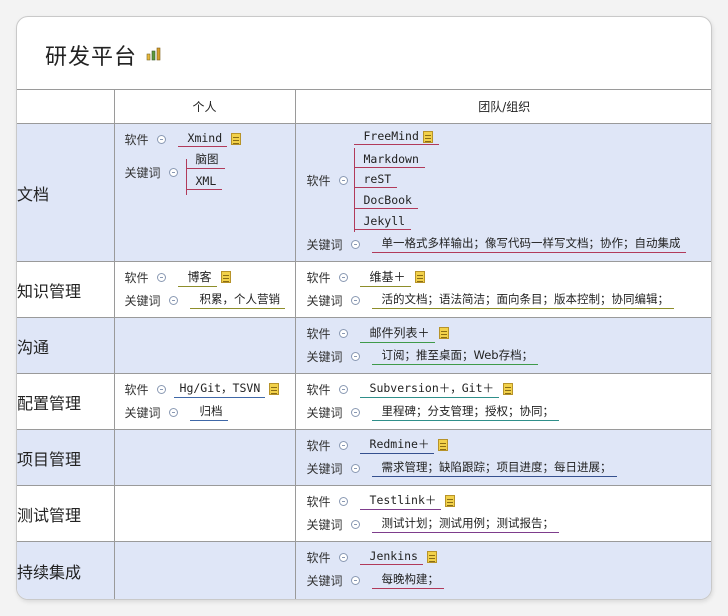 The image size is (728, 616). I want to click on software-node: Jekyll, so click(382, 222).